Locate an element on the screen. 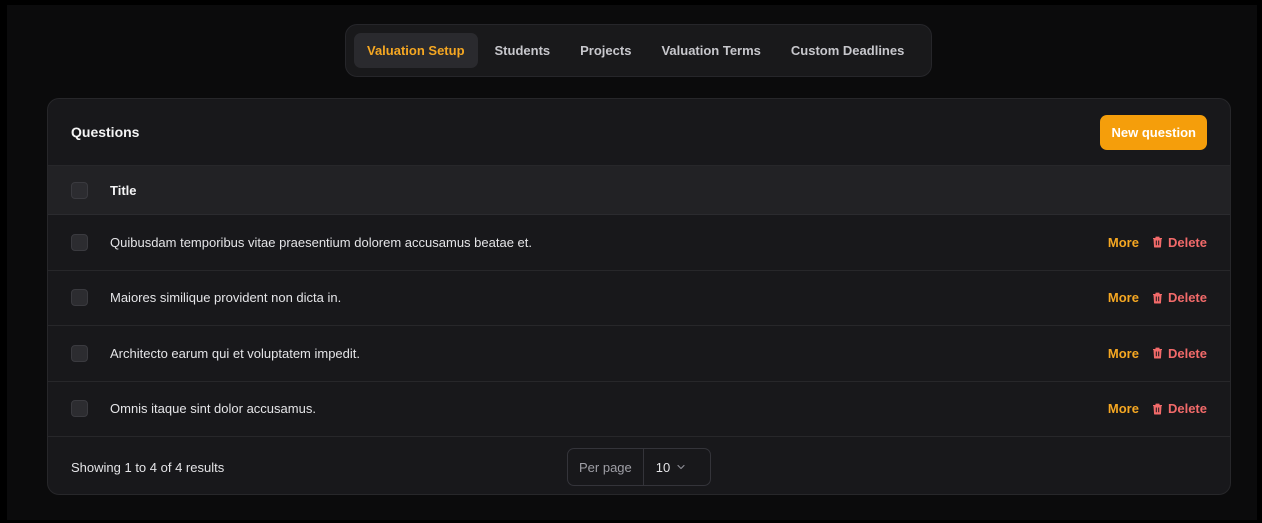 Image resolution: width=1262 pixels, height=523 pixels. chevron-down-icon is located at coordinates (681, 467).